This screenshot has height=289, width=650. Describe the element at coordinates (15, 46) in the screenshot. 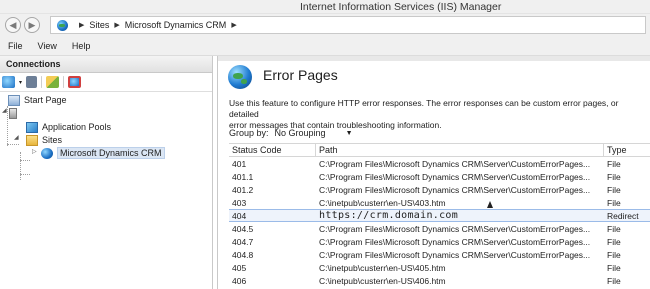

I see `menu-file: File` at that location.